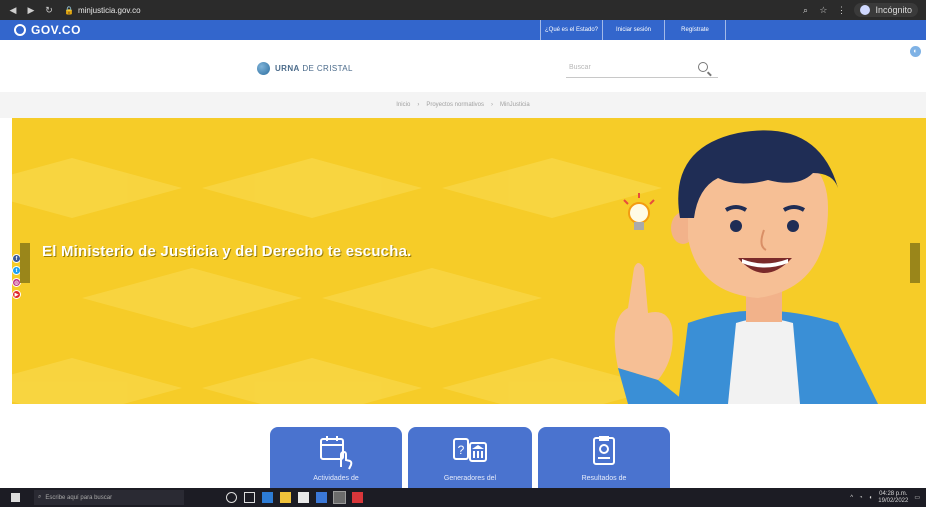 This screenshot has height=507, width=926. What do you see at coordinates (144, 10) in the screenshot?
I see `address-bar: 🔒 minjusticia.gov.co` at bounding box center [144, 10].